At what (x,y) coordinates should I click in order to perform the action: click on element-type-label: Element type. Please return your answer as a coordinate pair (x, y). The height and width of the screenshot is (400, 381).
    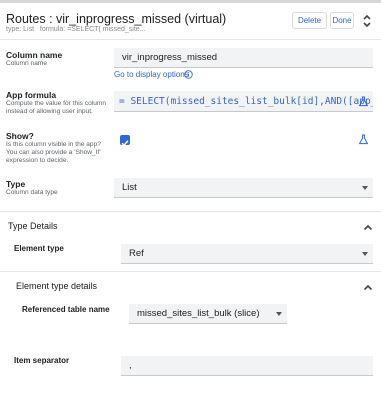
    Looking at the image, I should click on (39, 248).